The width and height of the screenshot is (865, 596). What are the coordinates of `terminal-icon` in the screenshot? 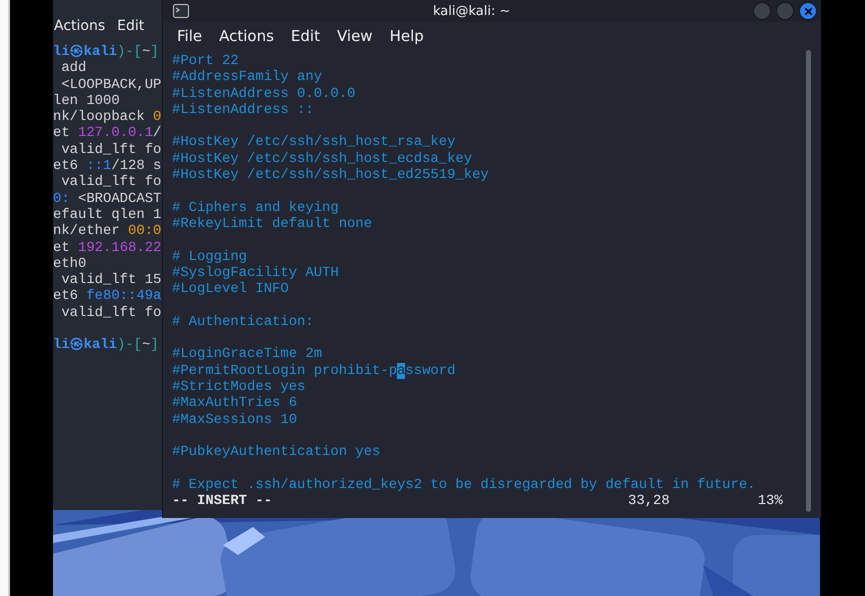 It's located at (181, 11).